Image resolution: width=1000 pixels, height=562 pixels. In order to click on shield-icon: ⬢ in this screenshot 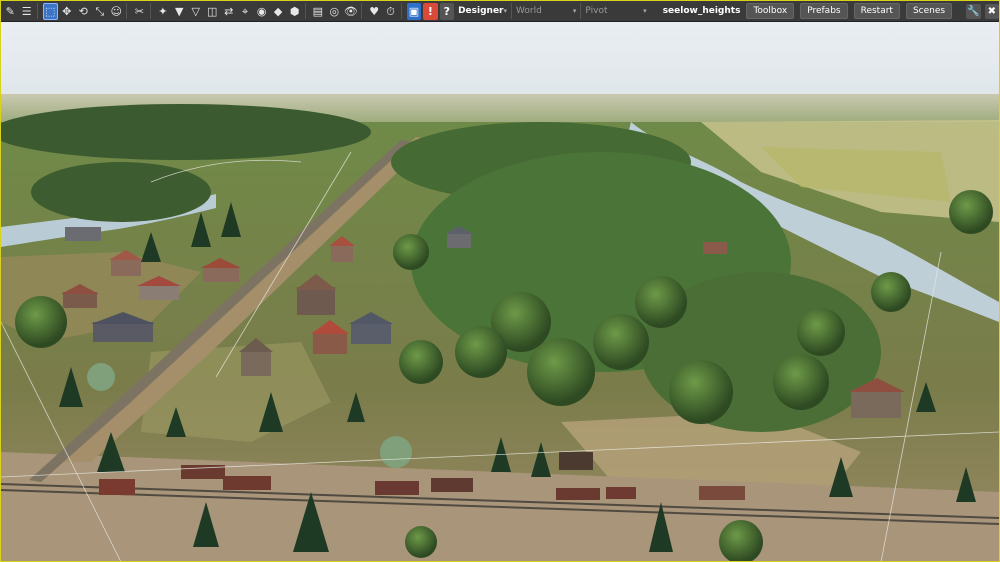, I will do `click(294, 11)`.